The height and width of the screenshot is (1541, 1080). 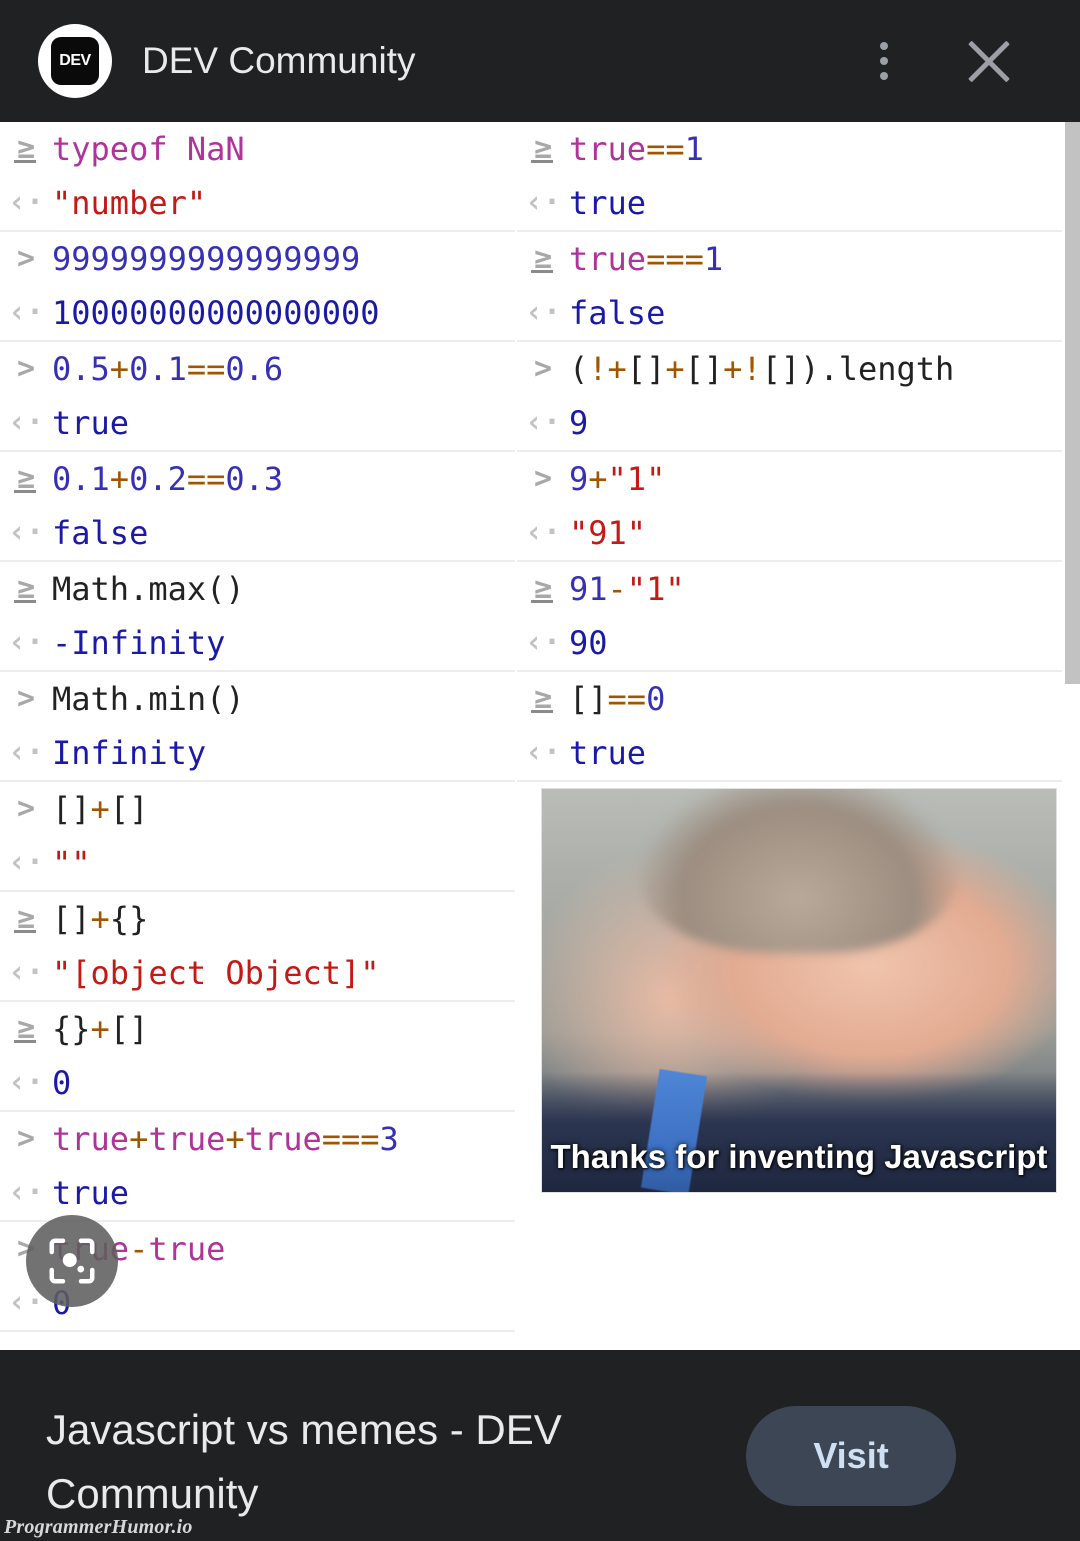 I want to click on console-input-code: 91-"1", so click(x=627, y=589).